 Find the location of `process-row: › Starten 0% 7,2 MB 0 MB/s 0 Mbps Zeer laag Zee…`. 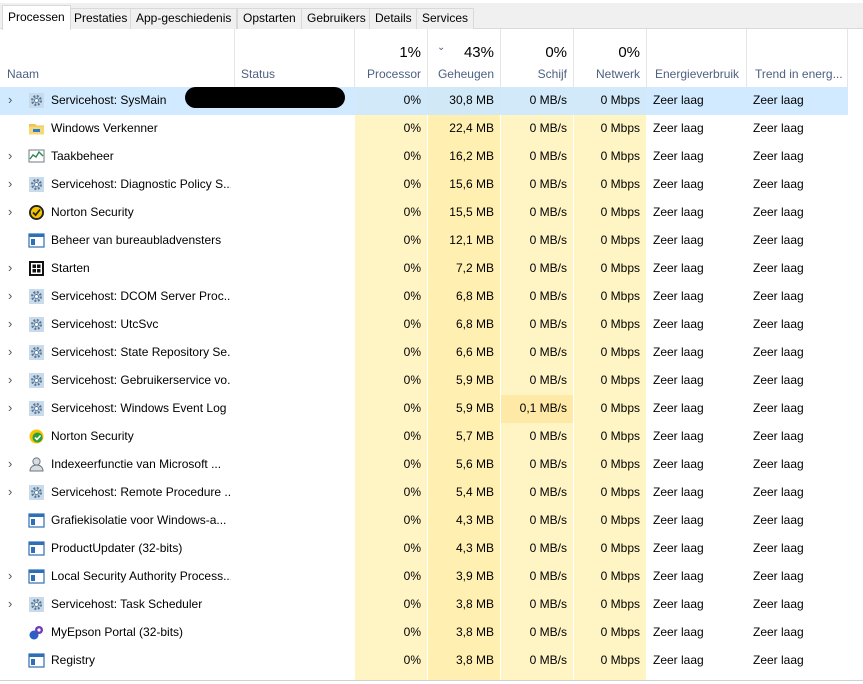

process-row: › Starten 0% 7,2 MB 0 MB/s 0 Mbps Zeer laag Zee… is located at coordinates (424, 269).